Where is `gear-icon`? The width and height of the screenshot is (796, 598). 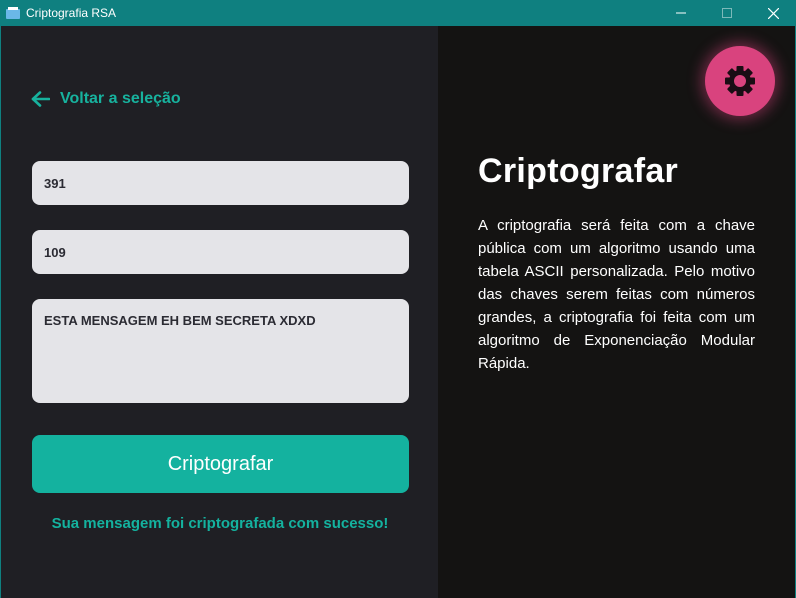
gear-icon is located at coordinates (740, 81).